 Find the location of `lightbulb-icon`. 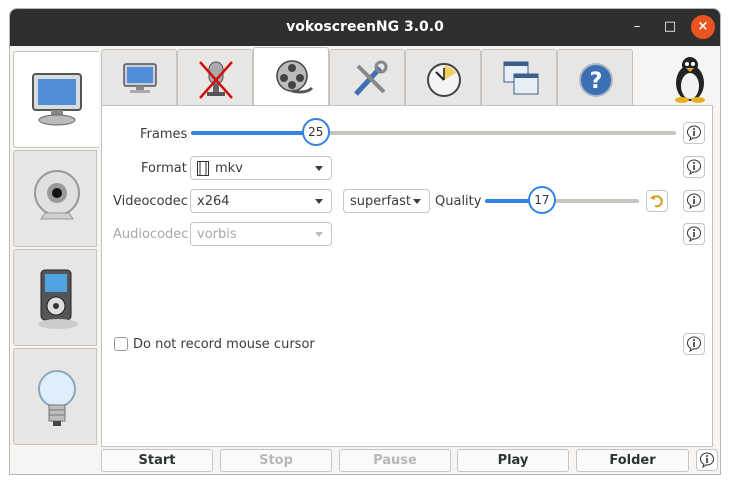

lightbulb-icon is located at coordinates (57, 398).